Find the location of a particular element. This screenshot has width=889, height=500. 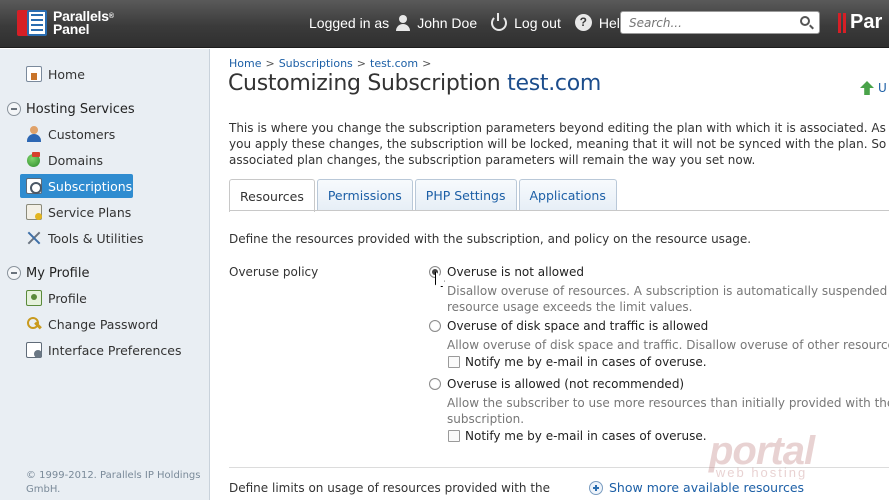

sidebar-item-profile: Profile is located at coordinates (56, 298).